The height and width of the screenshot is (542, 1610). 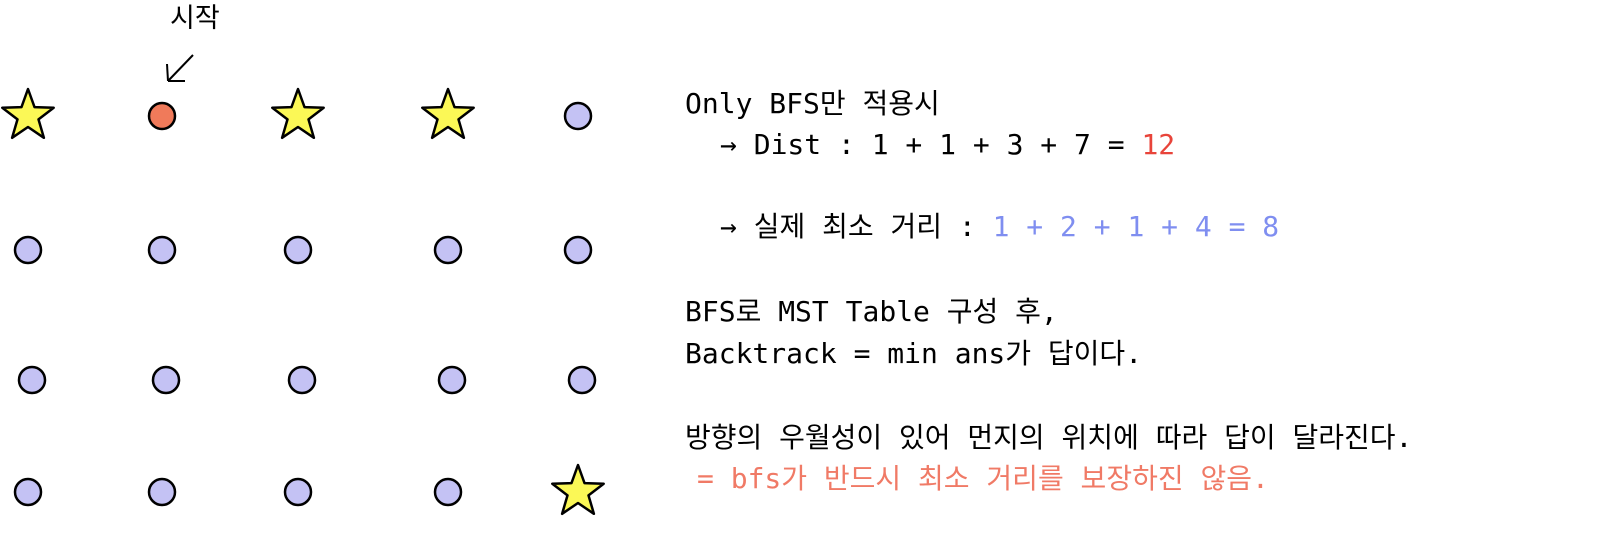 What do you see at coordinates (1049, 437) in the screenshot?
I see `direction-line: 방향의 우월성이 있어 먼지의 위치에 따라 답이 달라진다.` at bounding box center [1049, 437].